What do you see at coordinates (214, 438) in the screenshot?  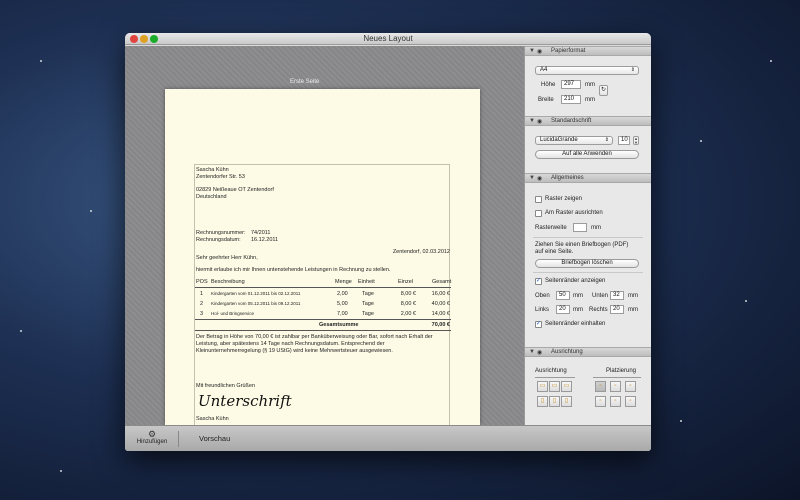 I see `preview-button: Vorschau` at bounding box center [214, 438].